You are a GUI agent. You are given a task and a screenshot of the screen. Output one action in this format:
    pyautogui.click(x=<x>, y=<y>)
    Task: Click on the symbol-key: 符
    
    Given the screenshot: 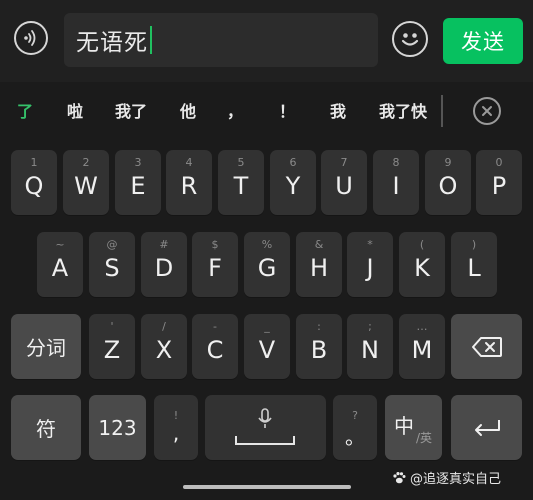 What is the action you would take?
    pyautogui.click(x=46, y=427)
    